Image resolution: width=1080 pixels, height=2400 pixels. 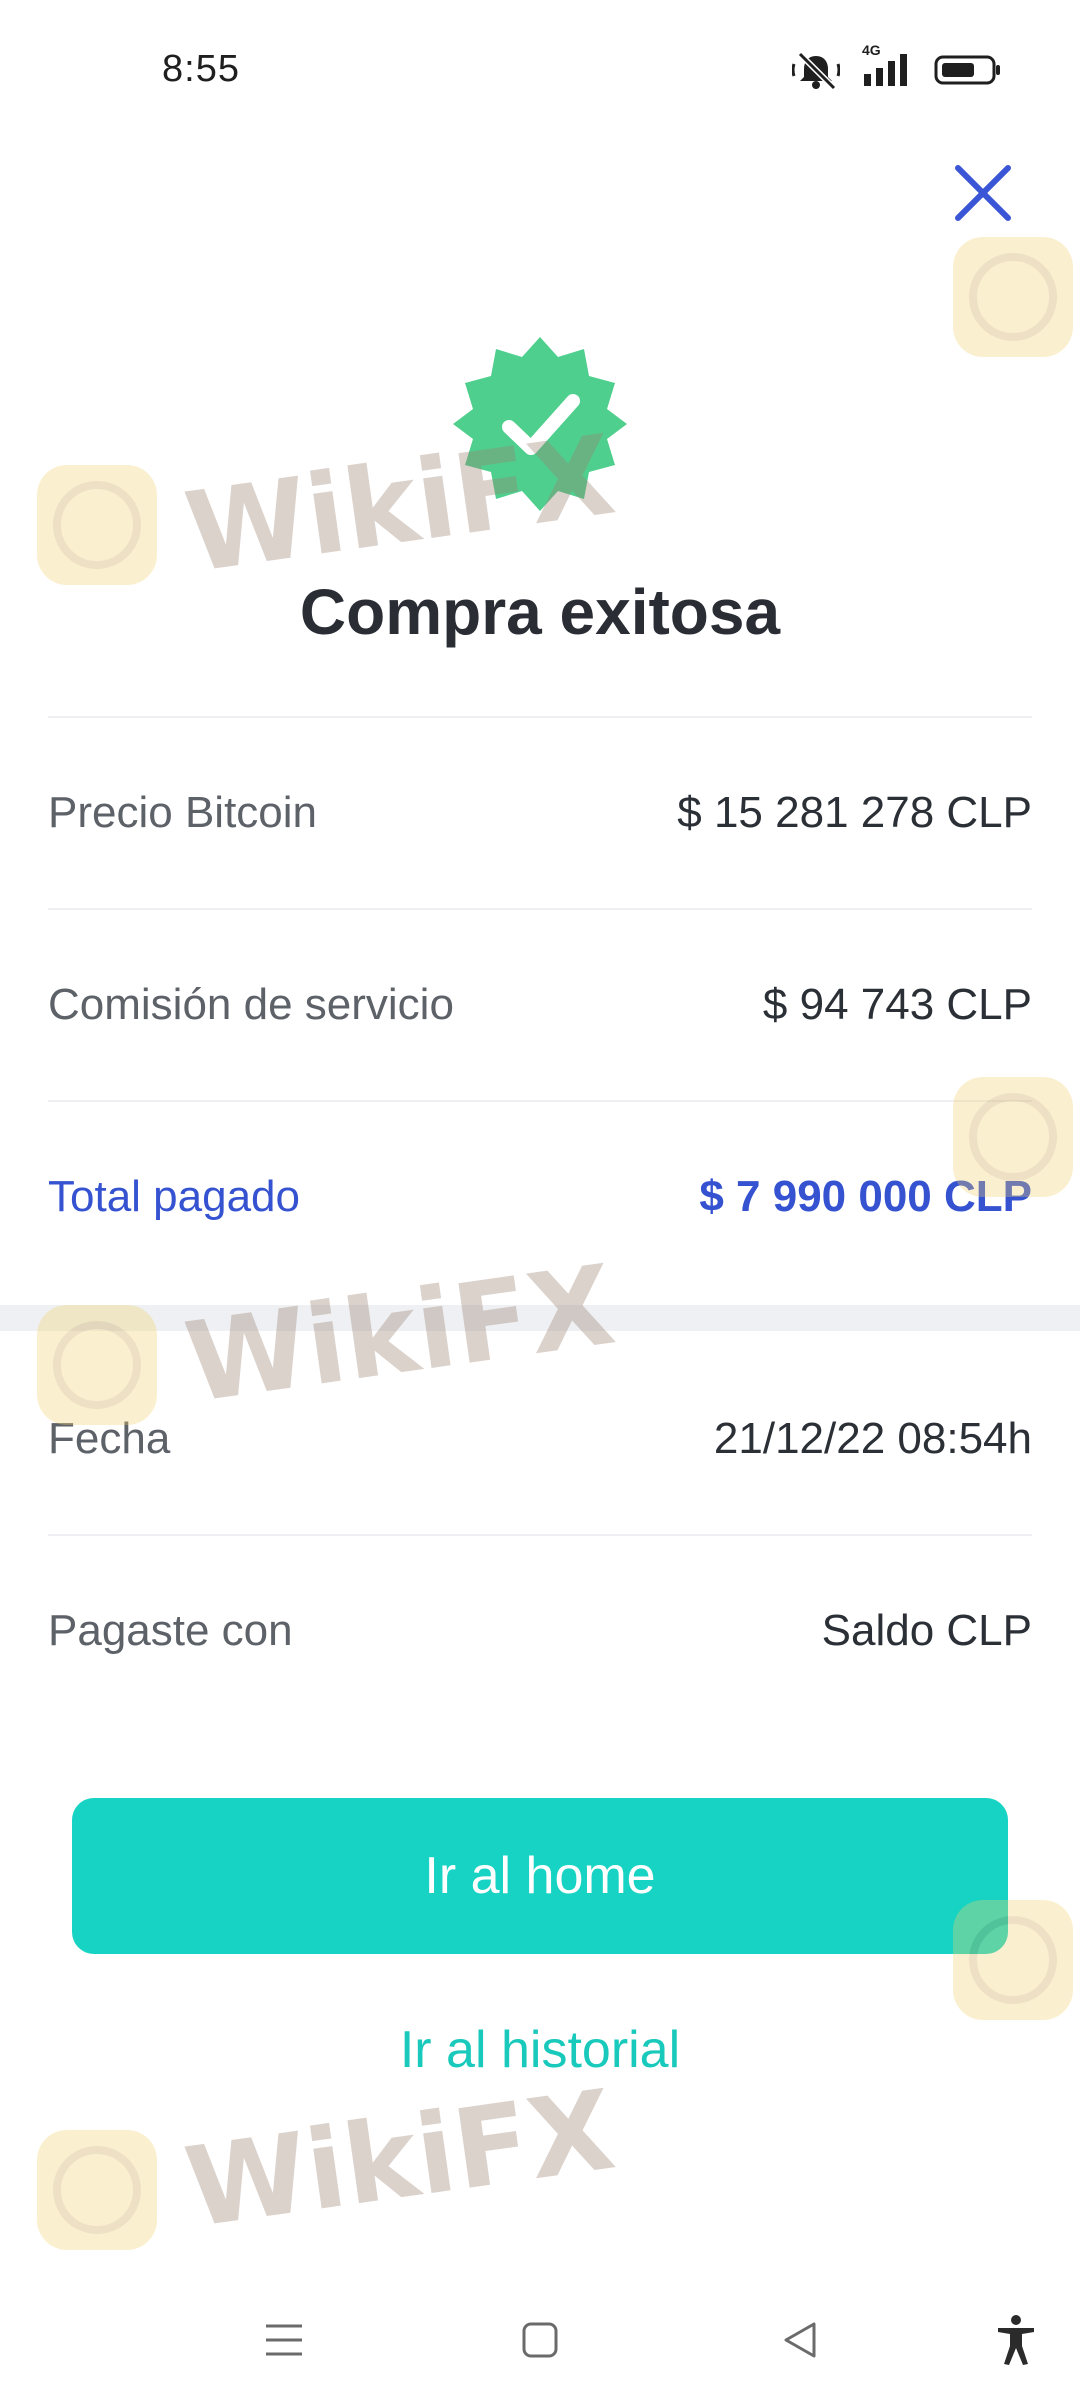 I want to click on success-badge, so click(x=540, y=424).